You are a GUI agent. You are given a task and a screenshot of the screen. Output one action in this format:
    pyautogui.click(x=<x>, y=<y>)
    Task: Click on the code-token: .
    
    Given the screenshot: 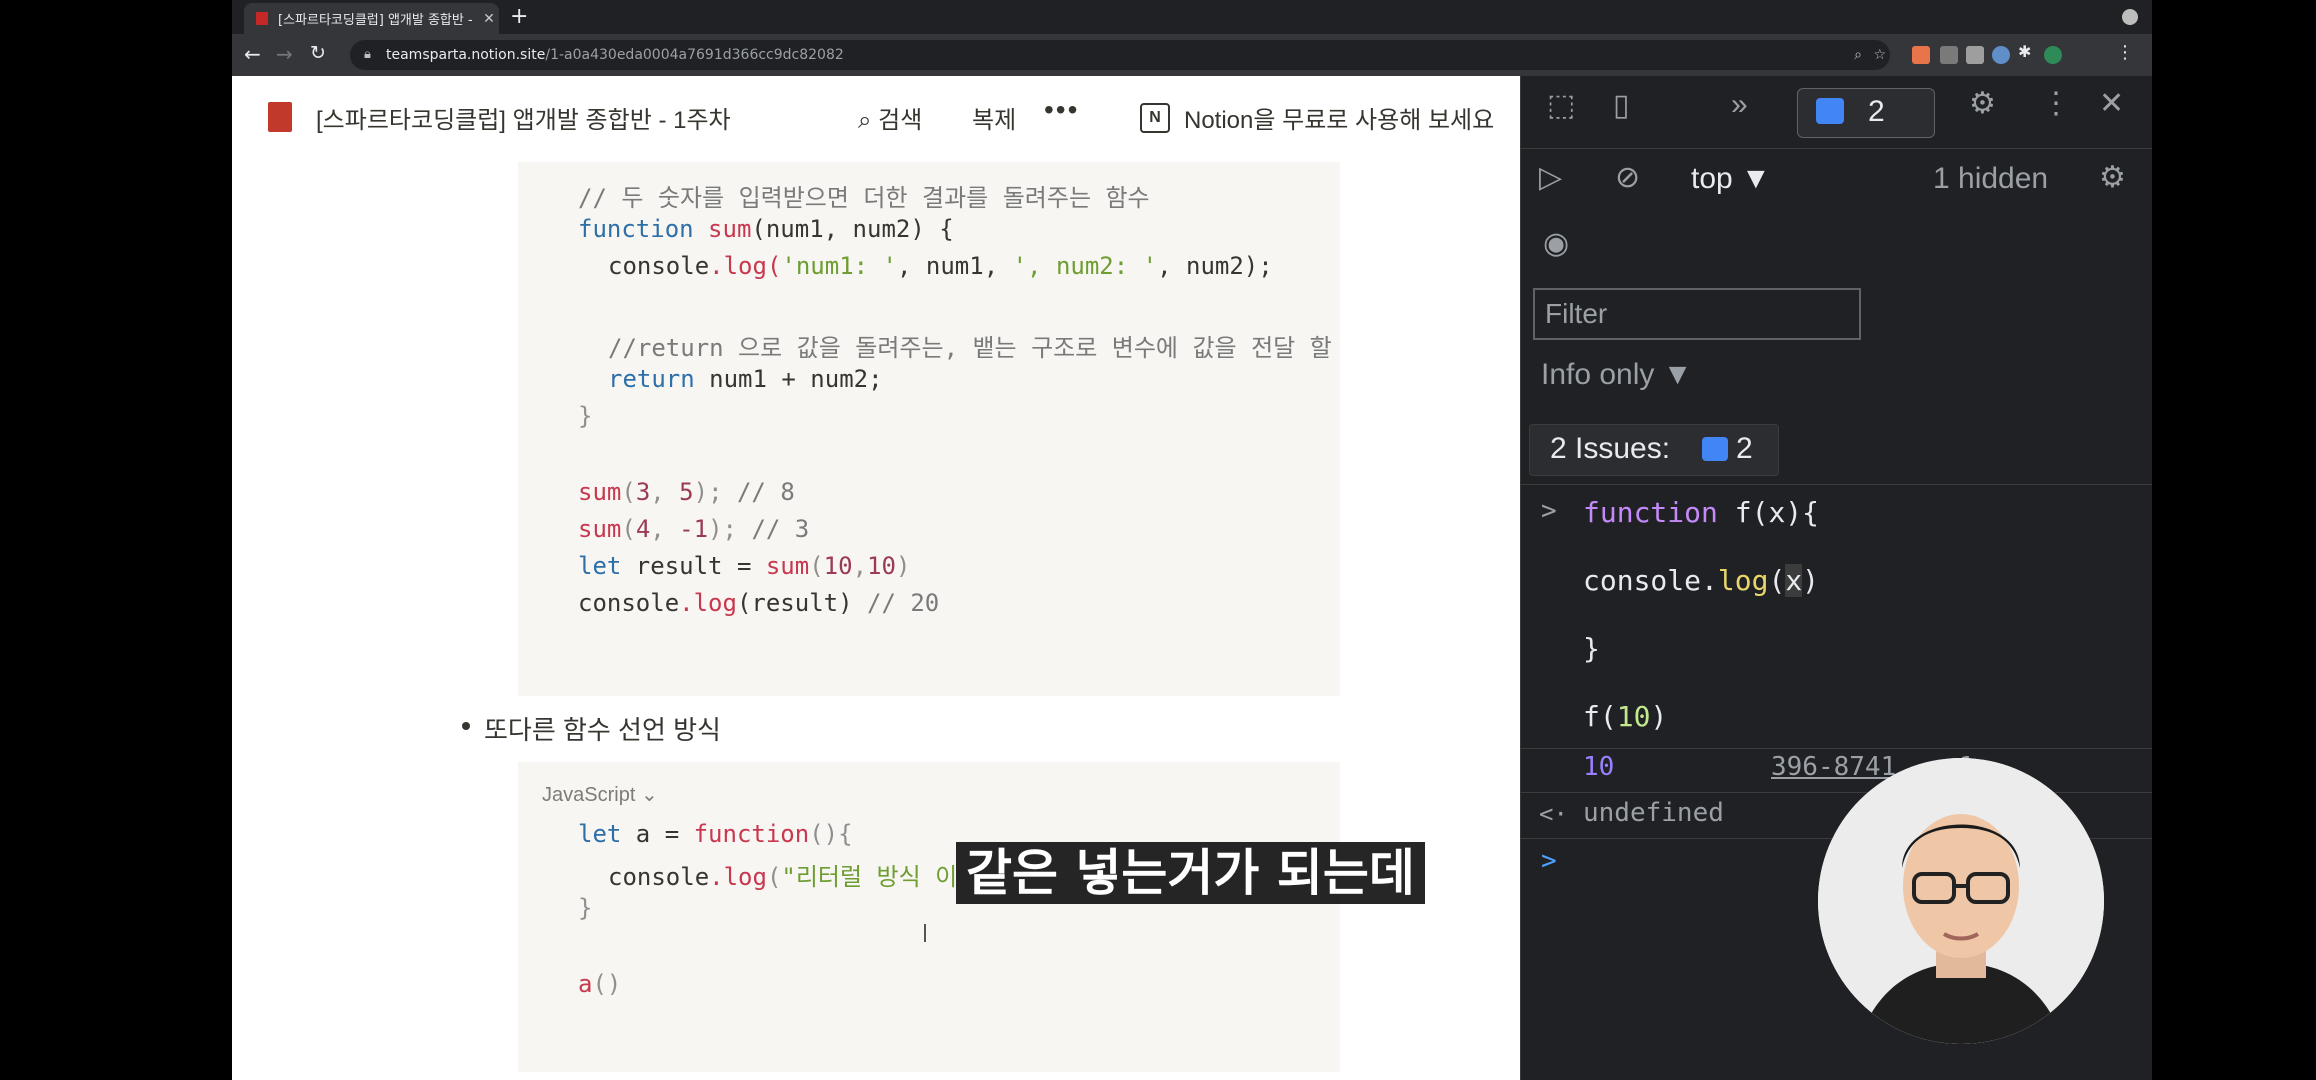 What is the action you would take?
    pyautogui.click(x=1709, y=580)
    